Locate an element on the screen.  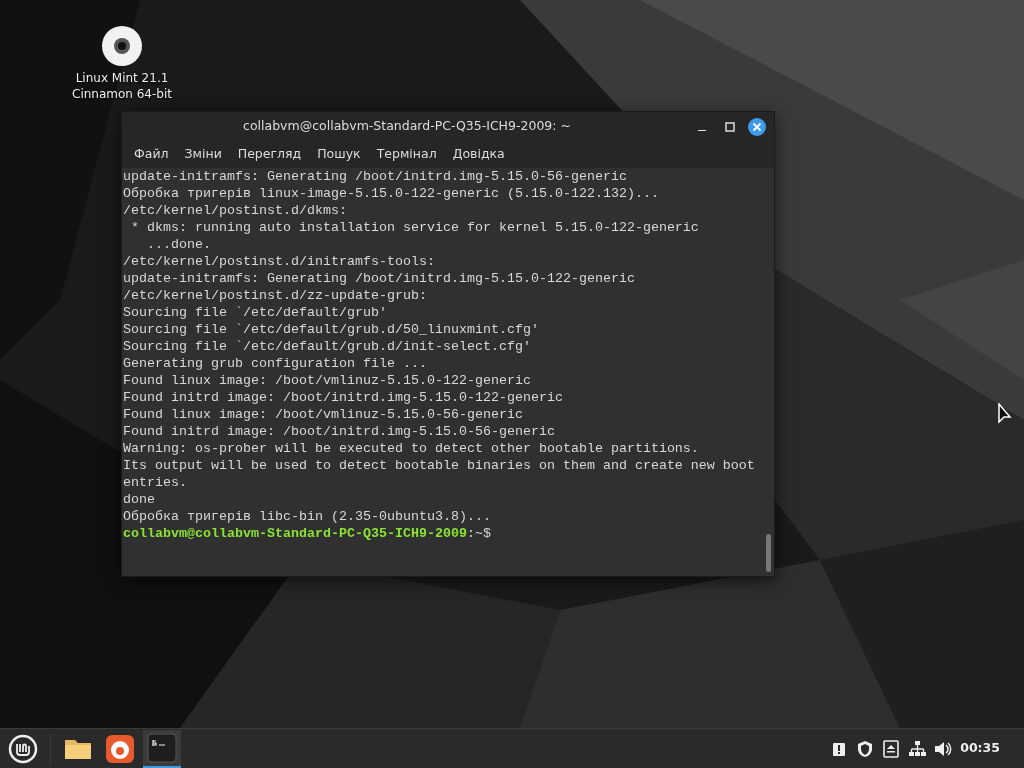
terminal-line: update-initramfs: Generating /boot/initrd.img-5.15.0-122-generic is located at coordinates (379, 278).